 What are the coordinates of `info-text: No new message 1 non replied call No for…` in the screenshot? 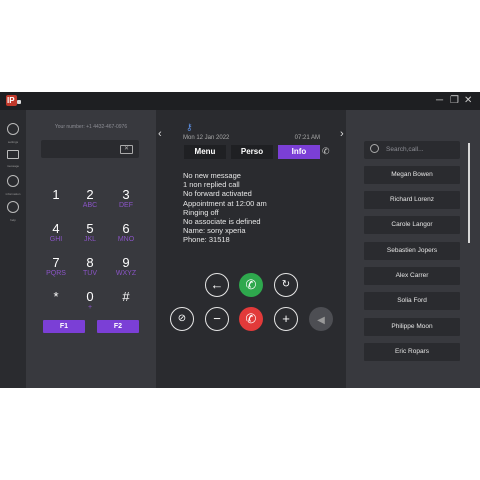 It's located at (225, 208).